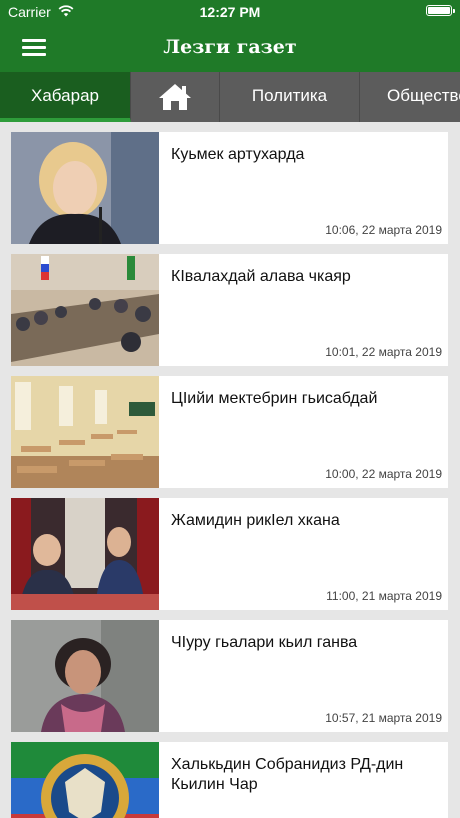 The width and height of the screenshot is (460, 818). Describe the element at coordinates (410, 97) in the screenshot. I see `tab-society: Общество` at that location.